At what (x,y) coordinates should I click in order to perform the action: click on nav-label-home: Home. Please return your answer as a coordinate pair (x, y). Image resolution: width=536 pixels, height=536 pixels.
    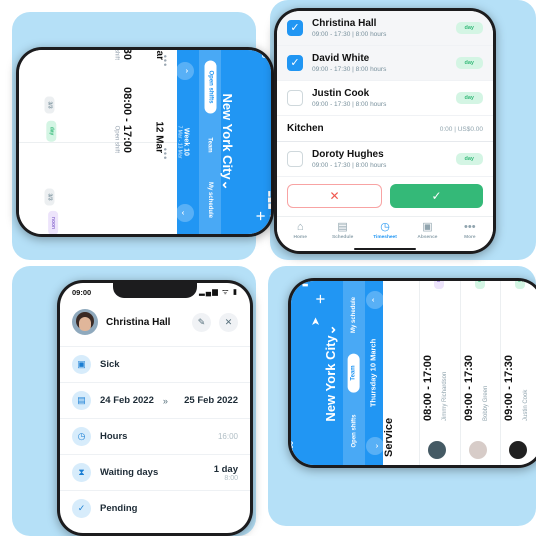
    Looking at the image, I should click on (300, 237).